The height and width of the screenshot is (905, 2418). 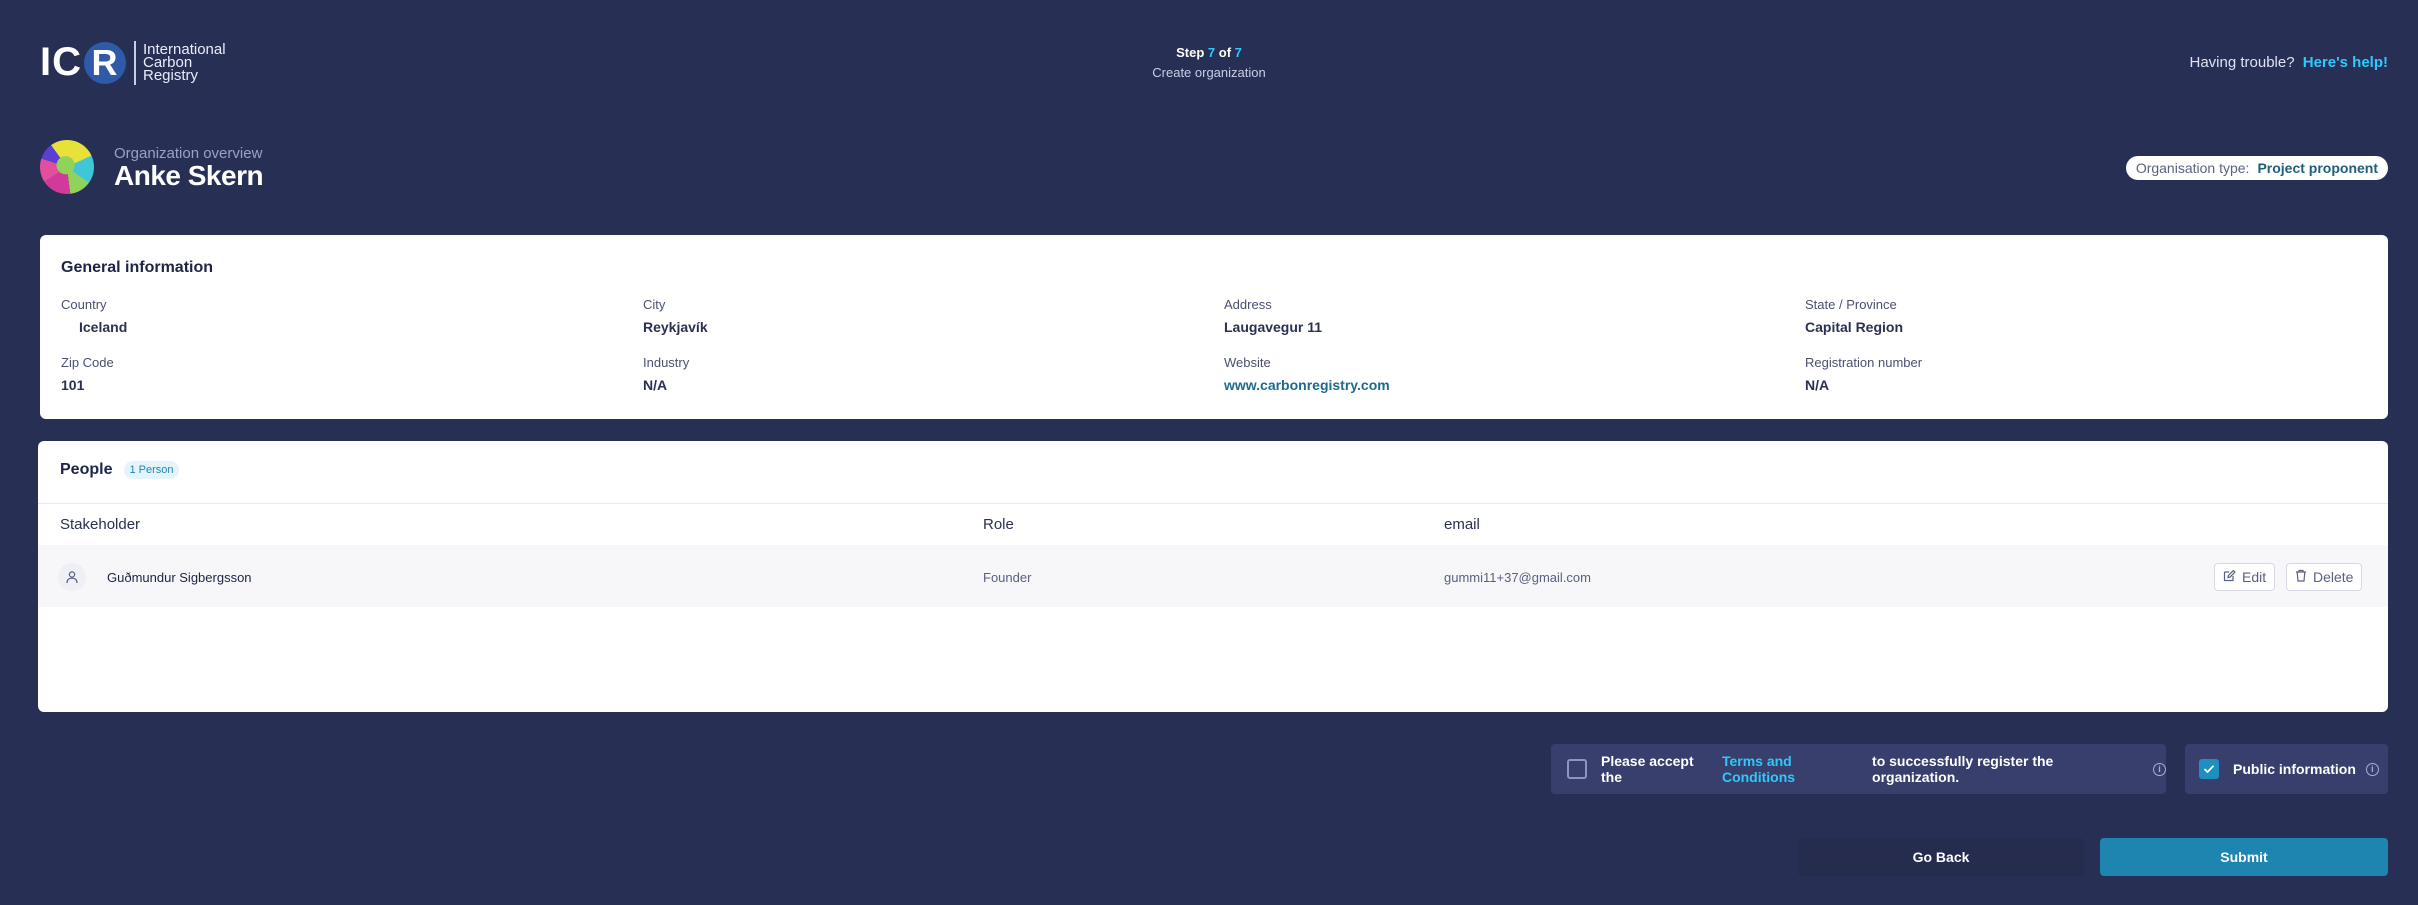 I want to click on check-icon, so click(x=2209, y=769).